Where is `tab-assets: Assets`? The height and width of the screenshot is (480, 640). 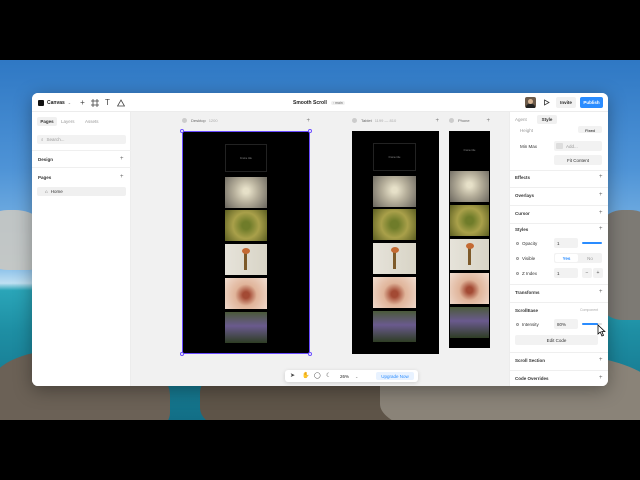 tab-assets: Assets is located at coordinates (92, 121).